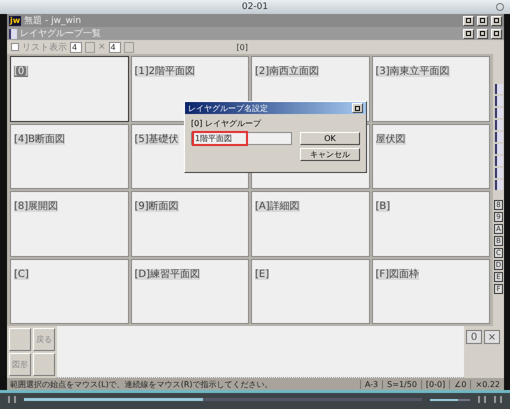  I want to click on current-layer-label: [0], so click(242, 47).